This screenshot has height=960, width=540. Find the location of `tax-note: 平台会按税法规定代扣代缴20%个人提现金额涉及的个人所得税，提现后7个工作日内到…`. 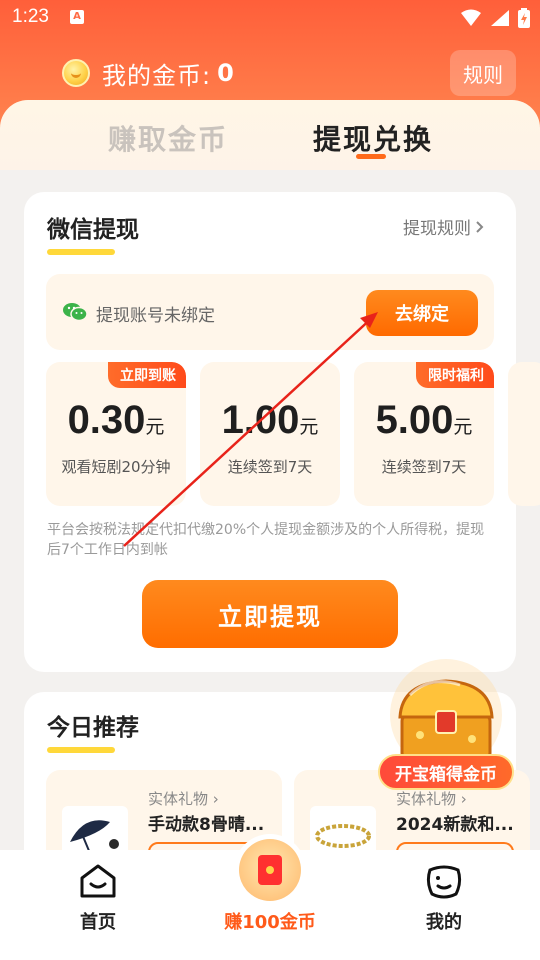

tax-note: 平台会按税法规定代扣代缴20%个人提现金额涉及的个人所得税，提现后7个工作日内到… is located at coordinates (266, 540).